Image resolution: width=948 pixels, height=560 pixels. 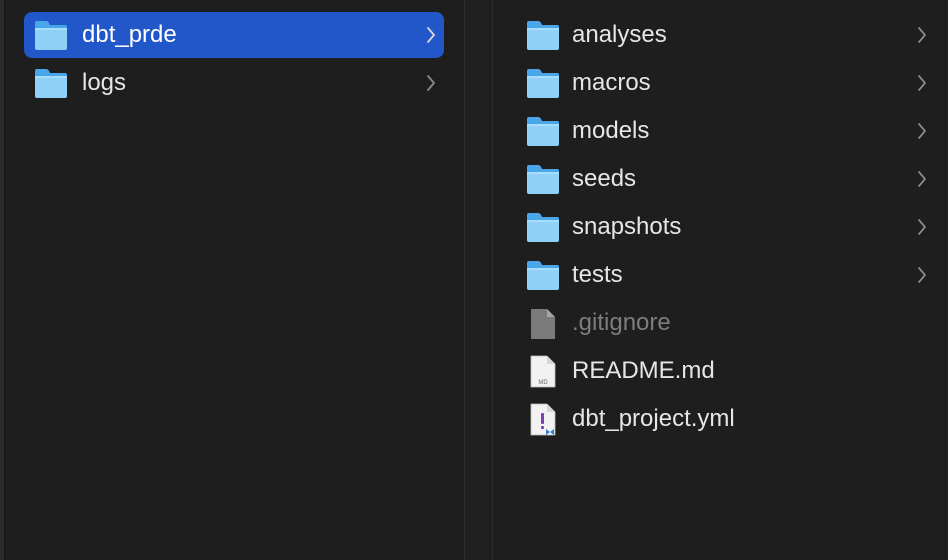 What do you see at coordinates (611, 82) in the screenshot?
I see `item-label: macros` at bounding box center [611, 82].